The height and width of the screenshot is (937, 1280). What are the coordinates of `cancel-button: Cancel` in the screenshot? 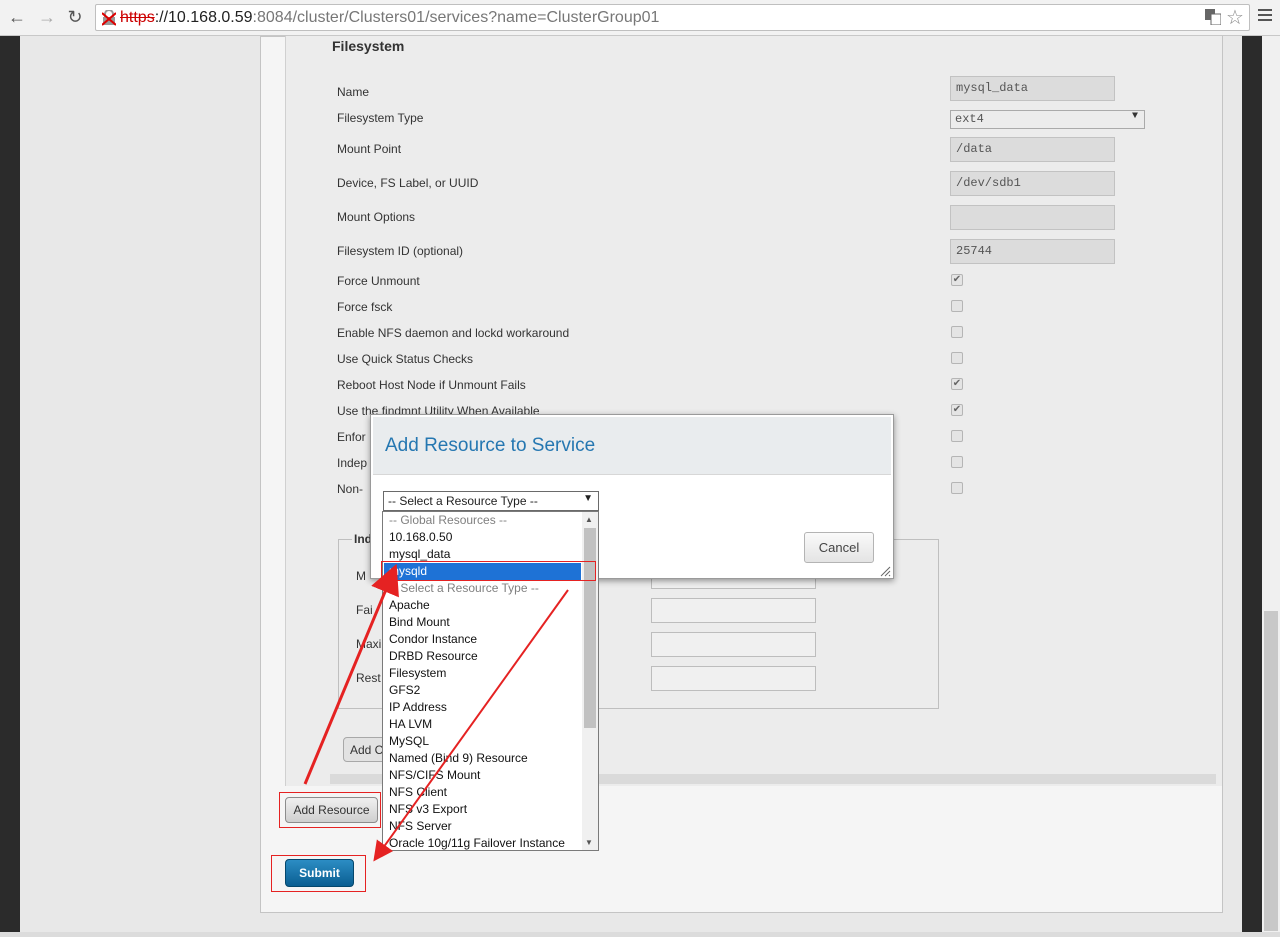 It's located at (839, 547).